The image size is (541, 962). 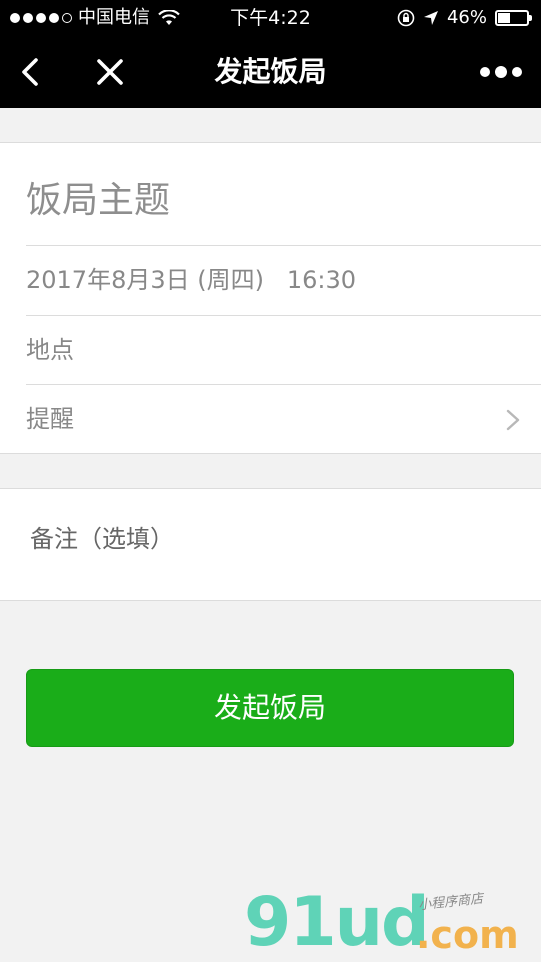 I want to click on battery-fill, so click(x=504, y=18).